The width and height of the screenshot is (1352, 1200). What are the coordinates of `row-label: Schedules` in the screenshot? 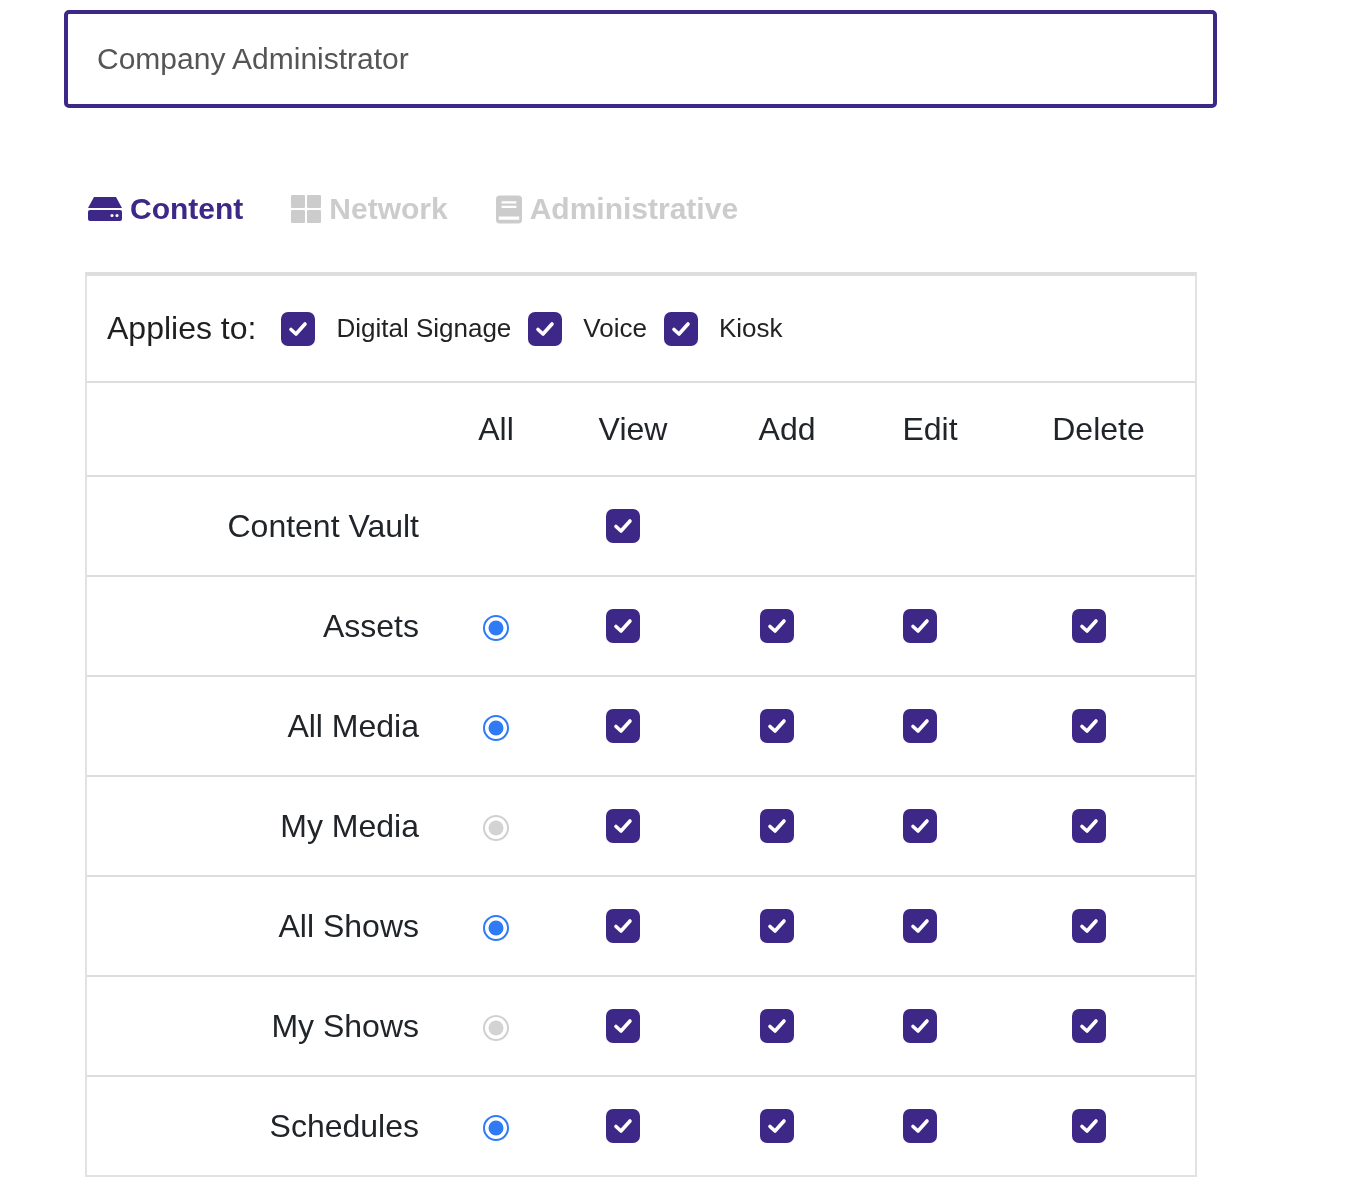 It's located at (344, 1126).